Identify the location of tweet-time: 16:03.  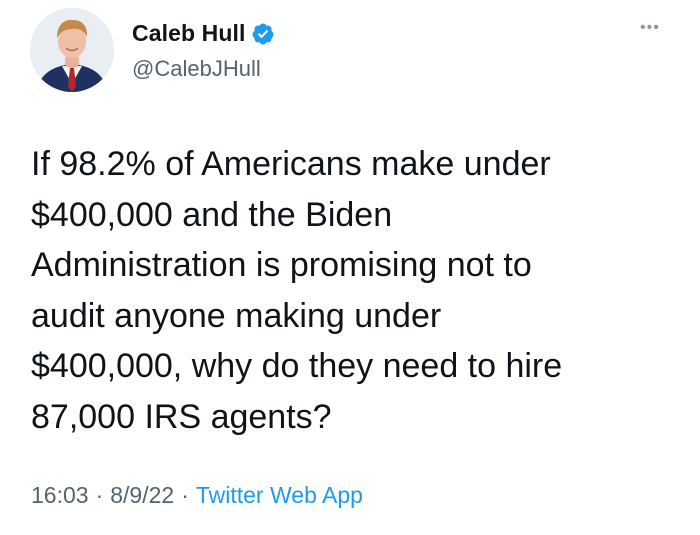
(60, 495).